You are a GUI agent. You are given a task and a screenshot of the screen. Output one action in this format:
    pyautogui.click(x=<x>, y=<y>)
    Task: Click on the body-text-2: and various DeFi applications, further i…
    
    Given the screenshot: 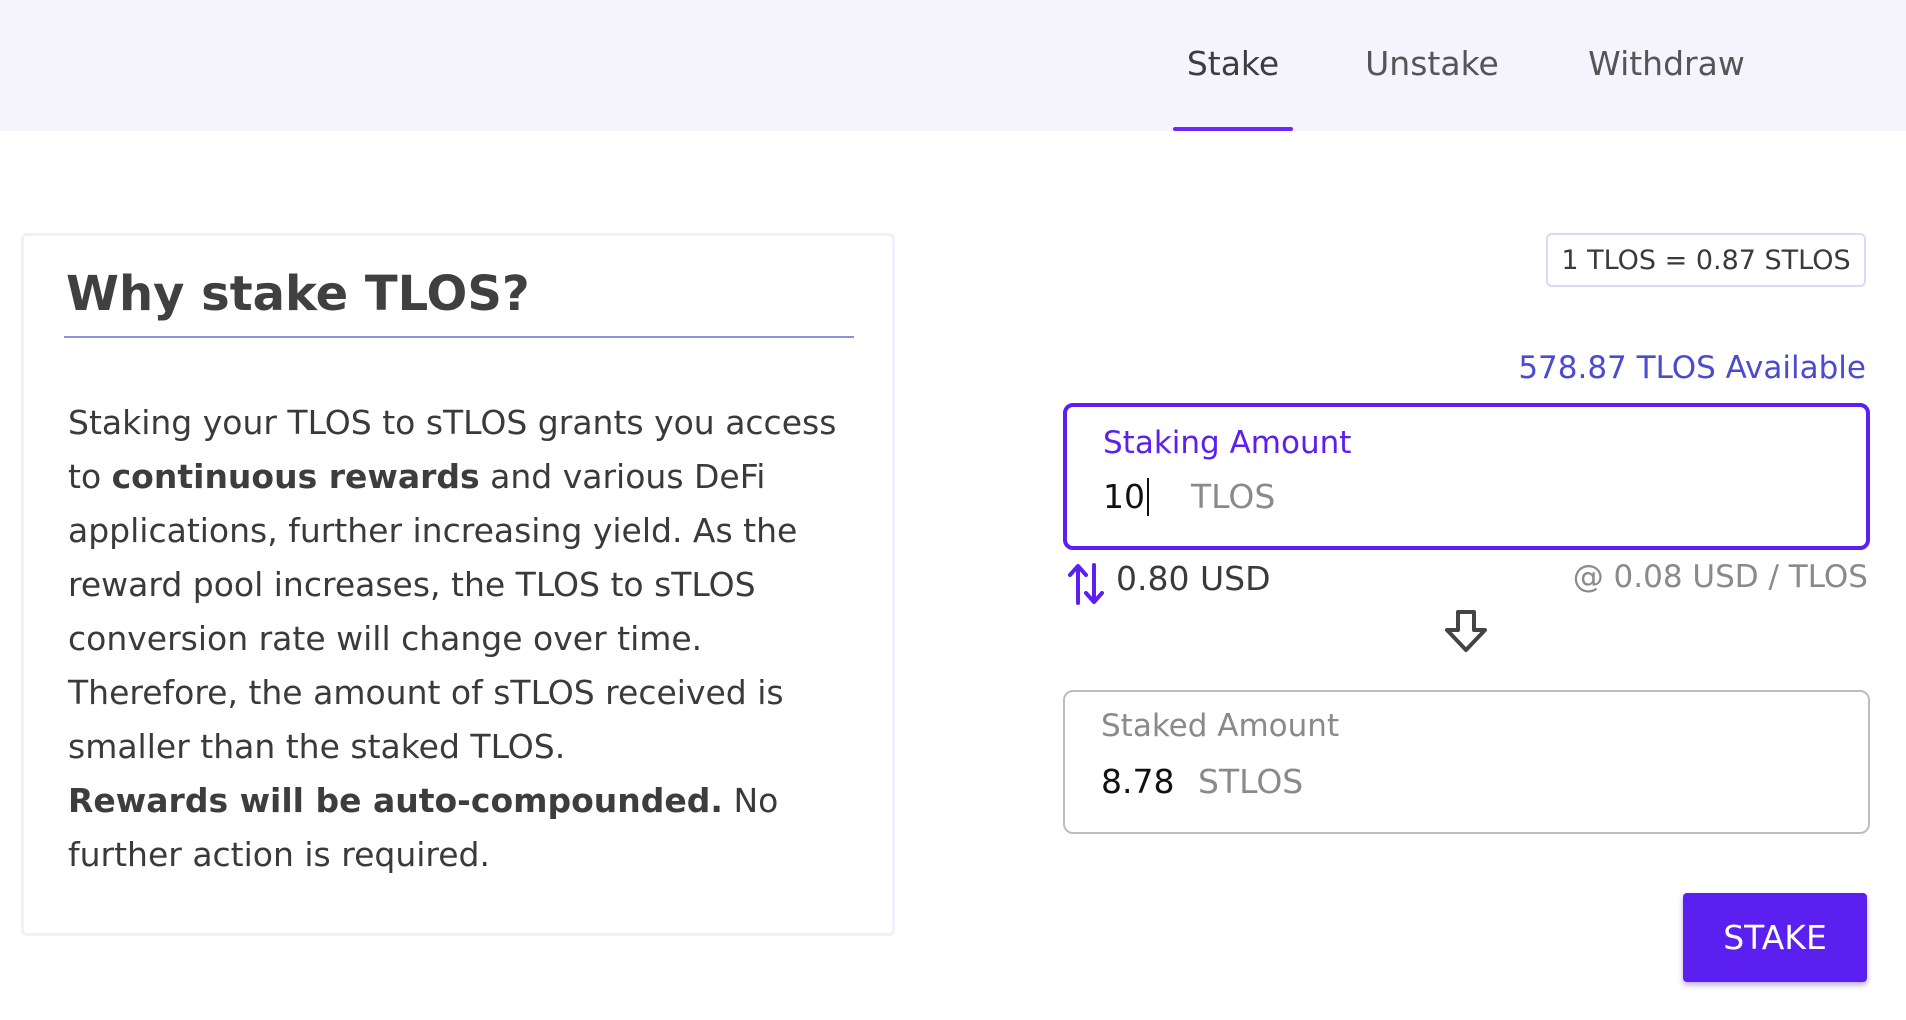 What is the action you would take?
    pyautogui.click(x=433, y=611)
    